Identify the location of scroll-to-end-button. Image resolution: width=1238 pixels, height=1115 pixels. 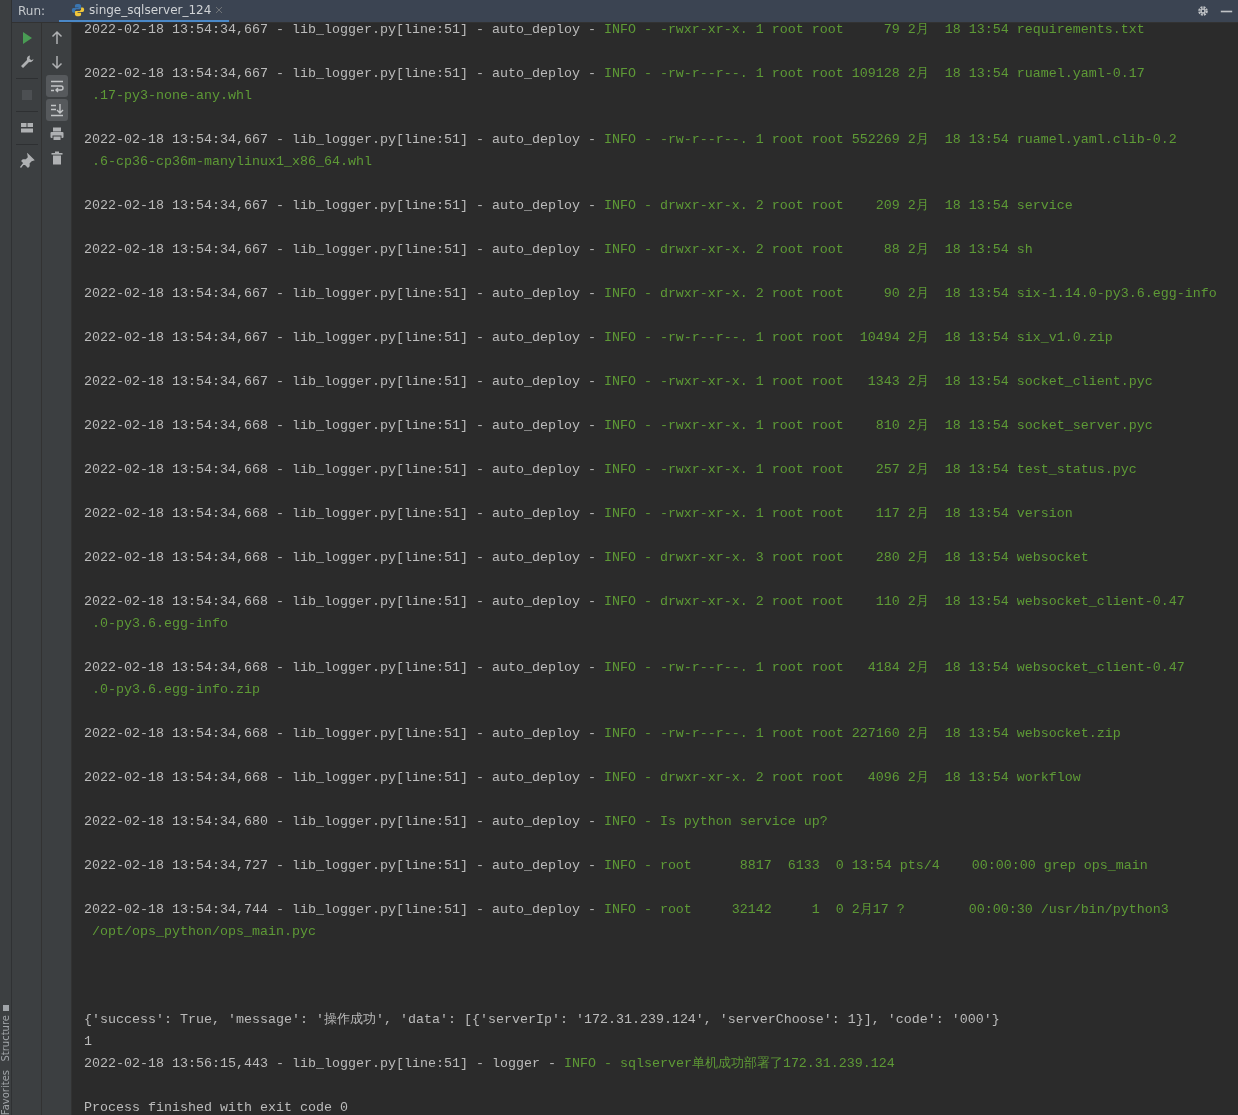
(56, 110).